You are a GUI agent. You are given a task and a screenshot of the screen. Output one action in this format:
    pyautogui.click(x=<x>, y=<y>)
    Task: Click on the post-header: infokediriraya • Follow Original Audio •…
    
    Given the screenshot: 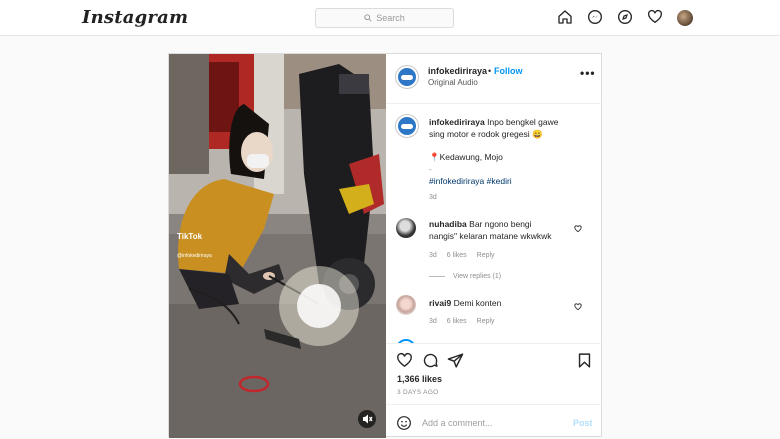 What is the action you would take?
    pyautogui.click(x=494, y=79)
    